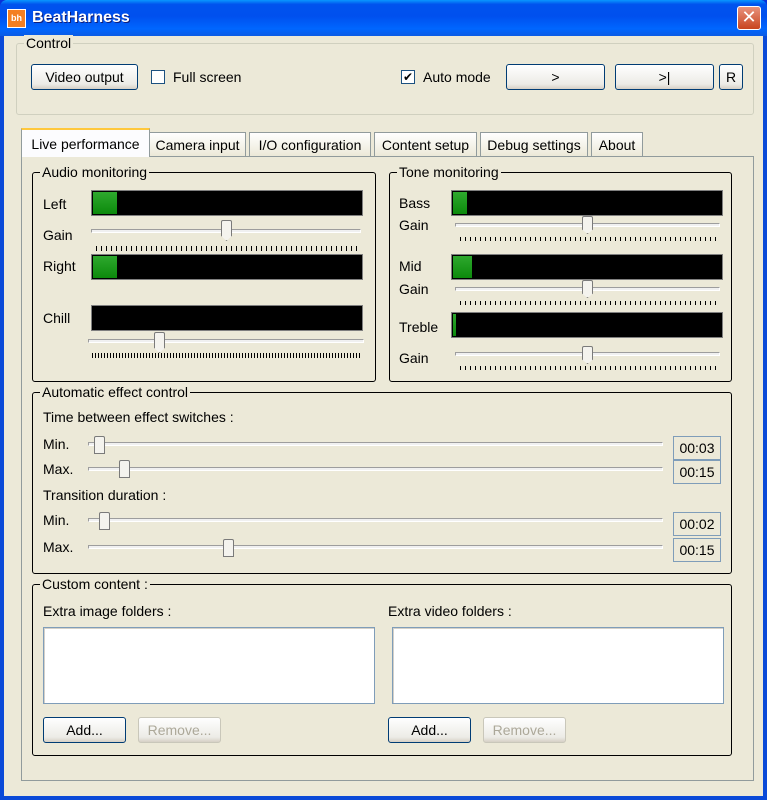 This screenshot has height=800, width=767. Describe the element at coordinates (731, 77) in the screenshot. I see `reset-button: R` at that location.